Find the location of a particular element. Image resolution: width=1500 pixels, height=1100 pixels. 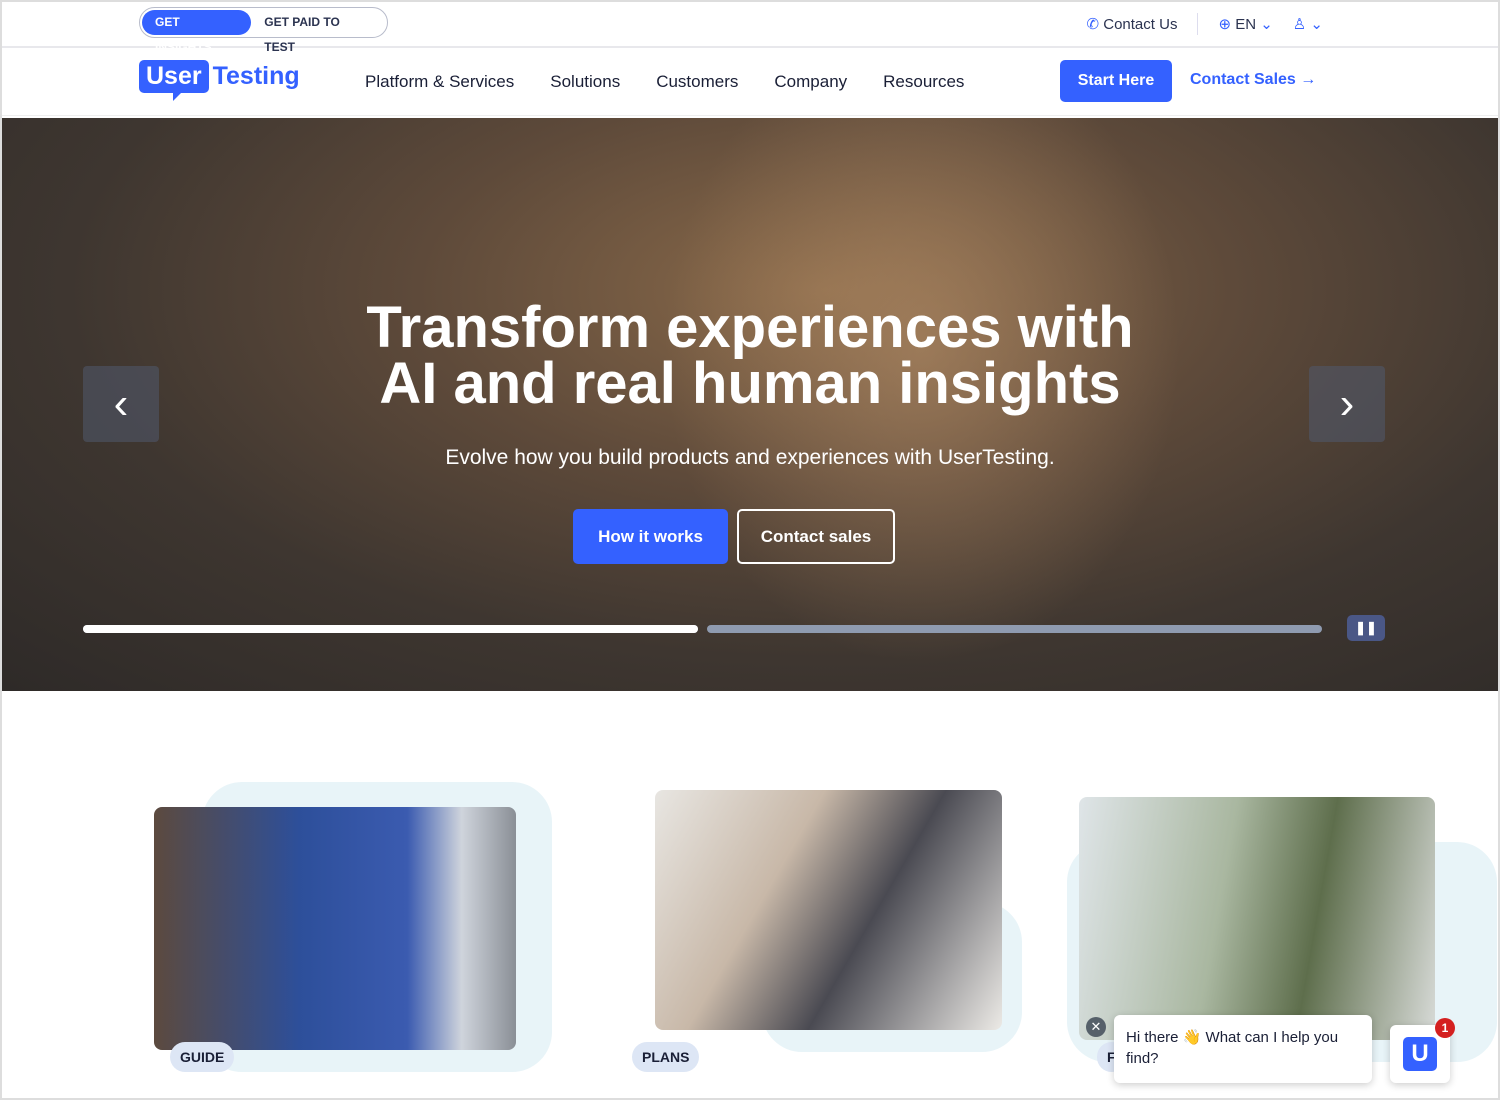

nav-customers: Customers is located at coordinates (697, 82).